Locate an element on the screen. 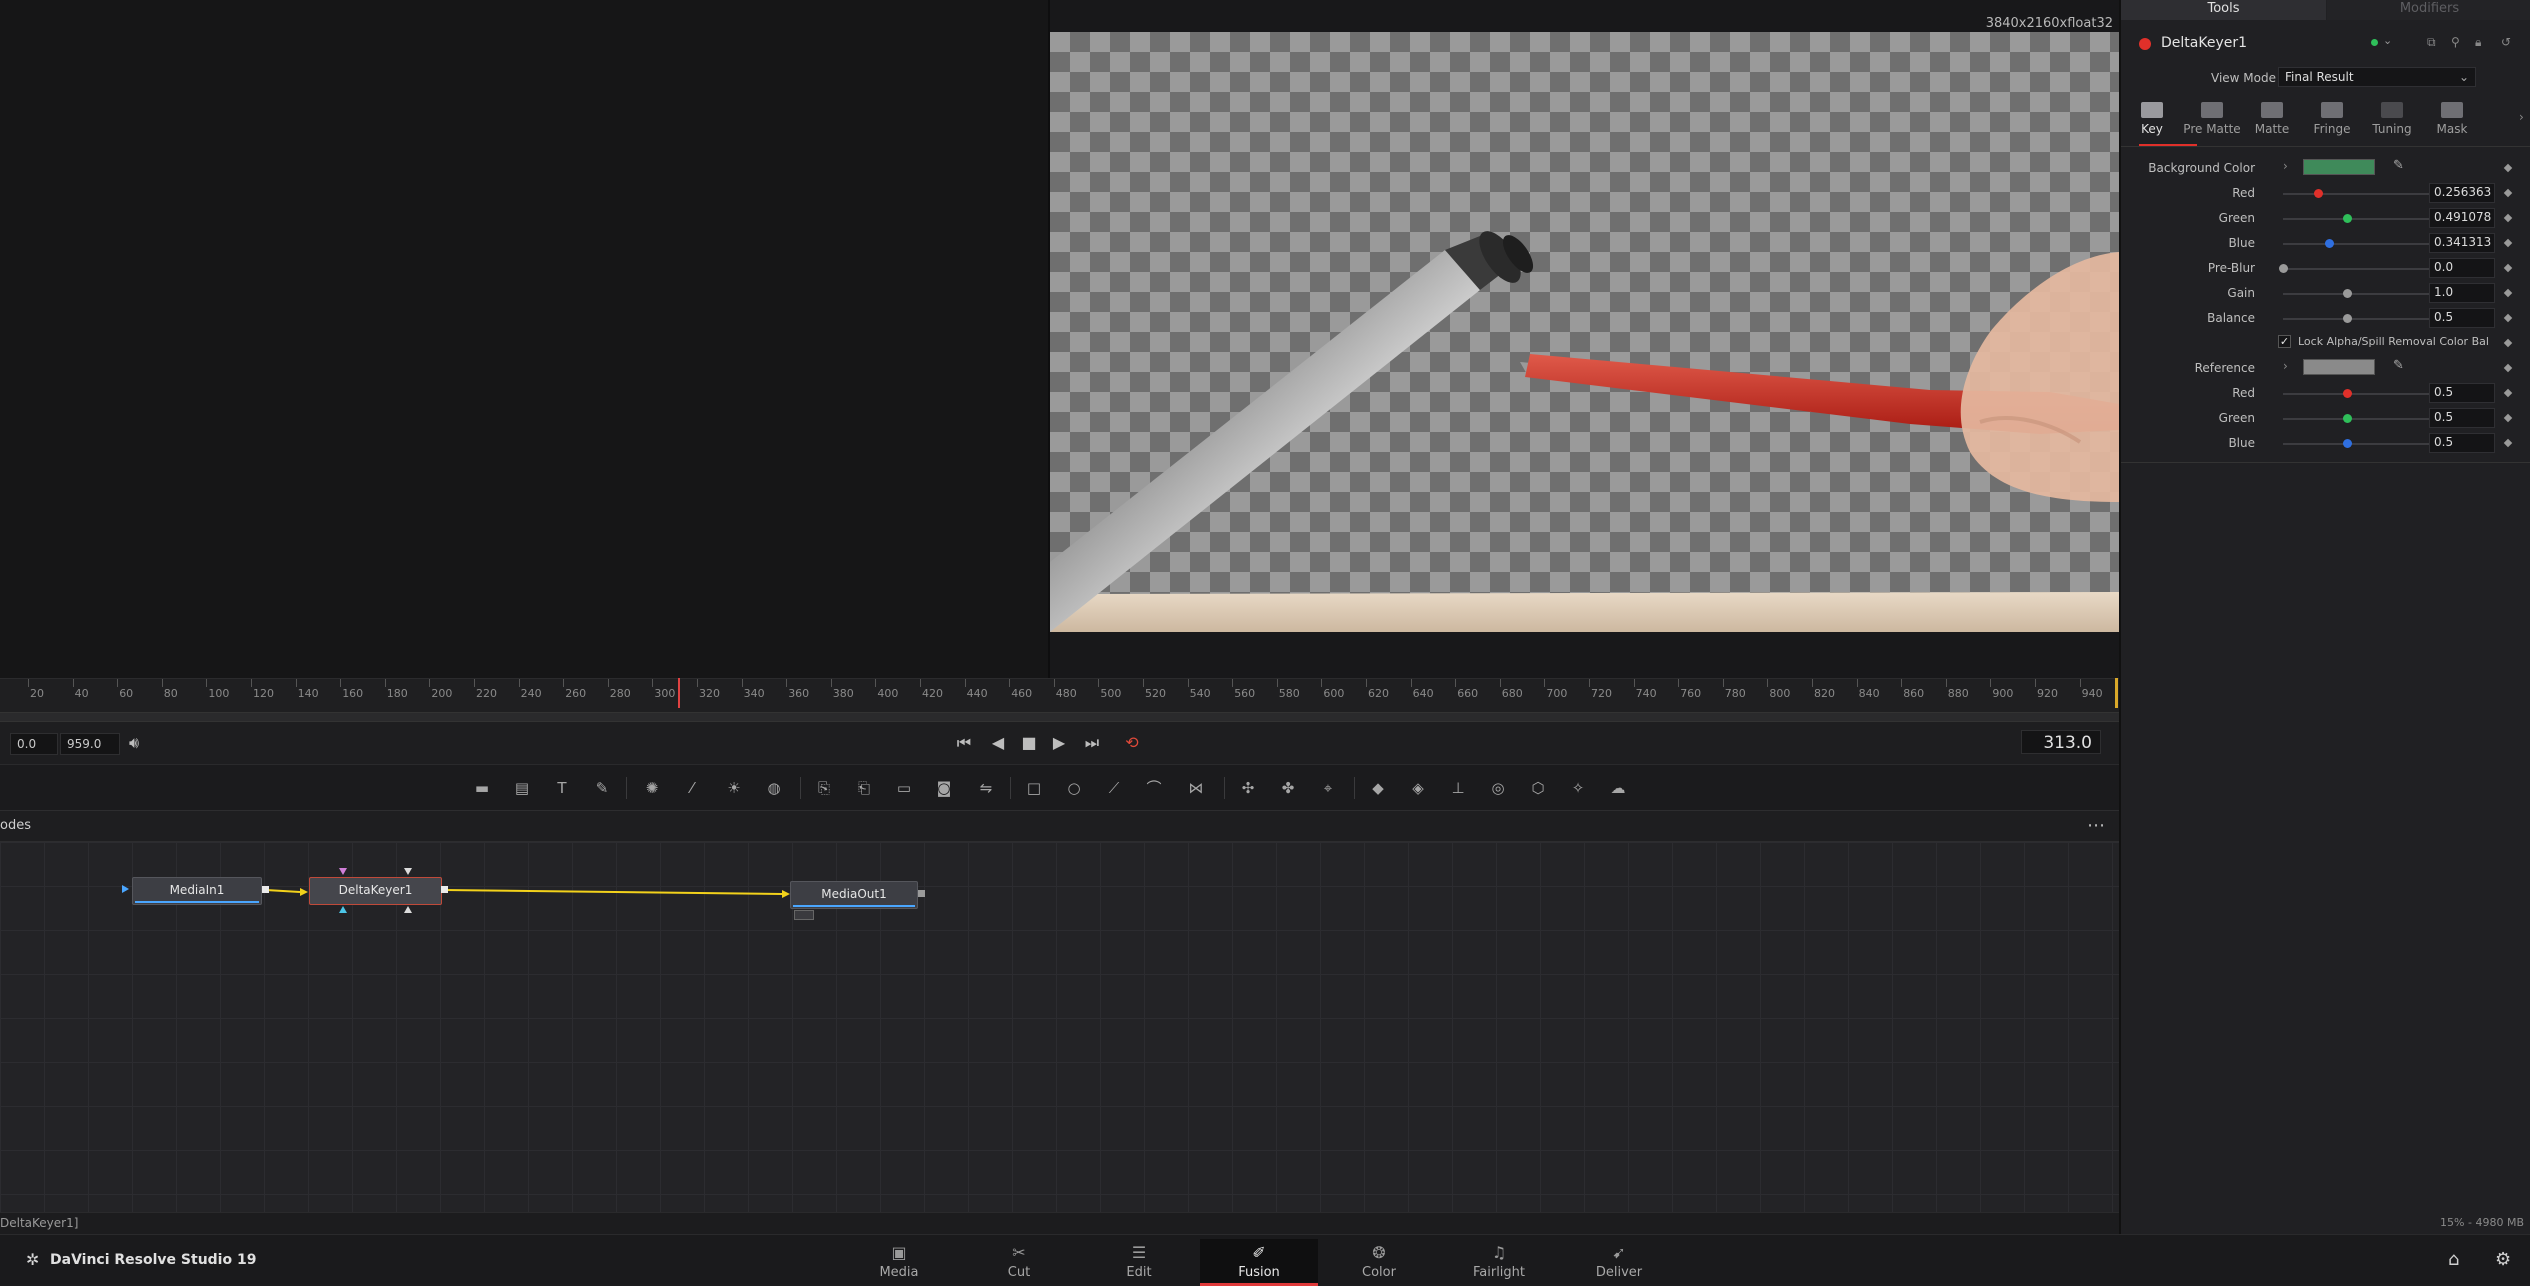 This screenshot has height=1286, width=2530. gain-slider-knob is located at coordinates (2347, 293).